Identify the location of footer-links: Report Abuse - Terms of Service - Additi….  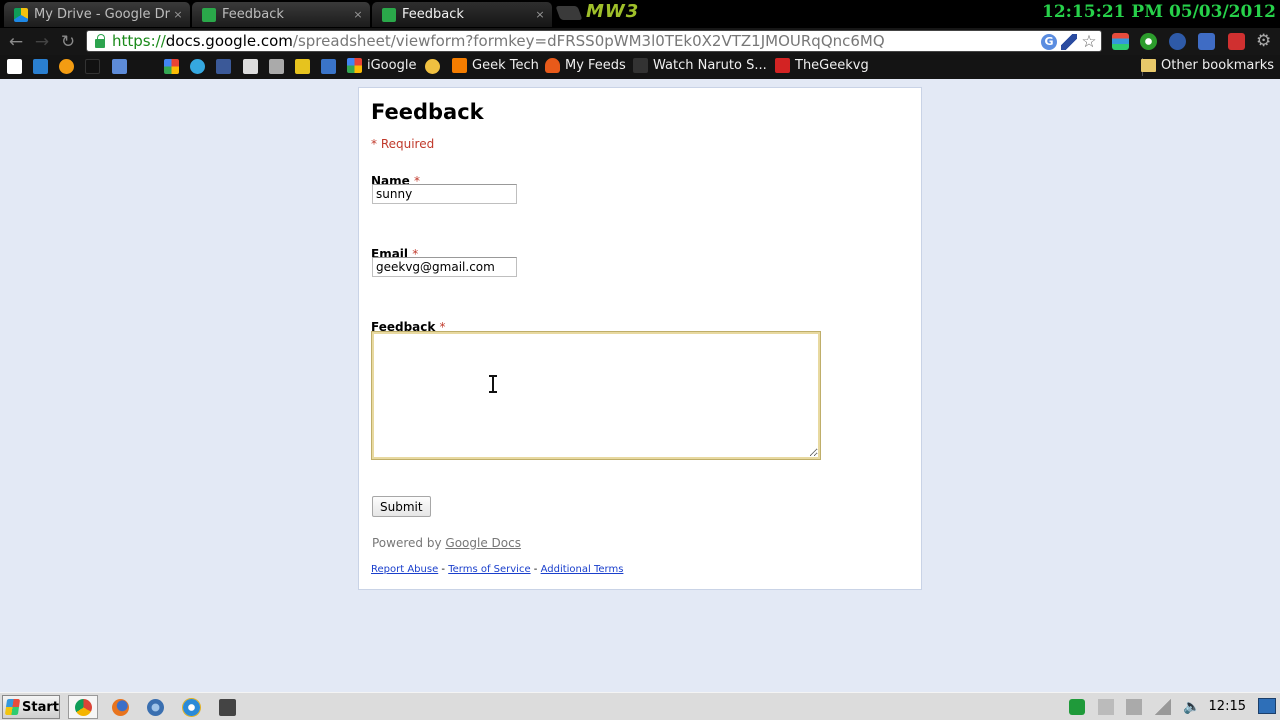
(497, 569).